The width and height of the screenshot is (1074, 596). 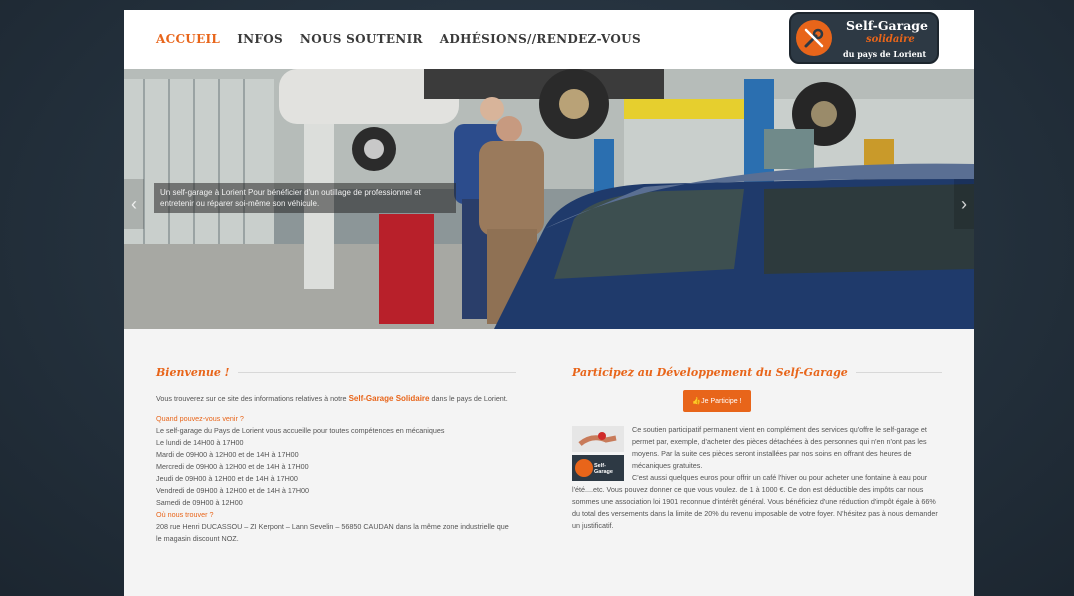 What do you see at coordinates (598, 453) in the screenshot?
I see `participate-thumbnails: Self-Garage` at bounding box center [598, 453].